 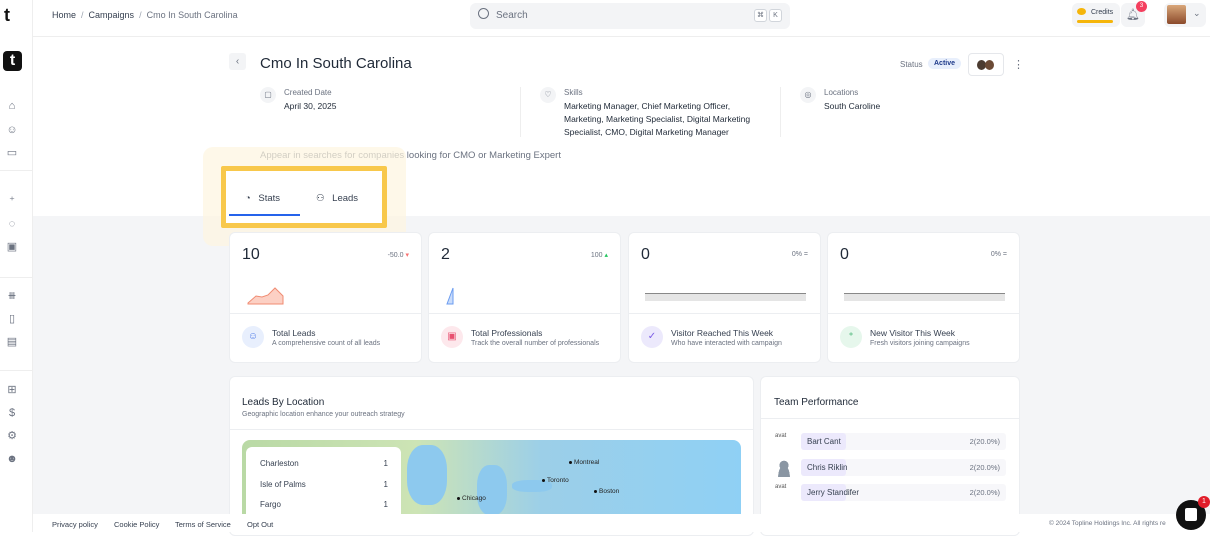 What do you see at coordinates (16, 266) in the screenshot?
I see `sidebar: t t ⌂ ☺ ▭ ⁺ ◌ ▣ ⧻ ▯ ▤ ⊞ $ ⚙ ☻` at bounding box center [16, 266].